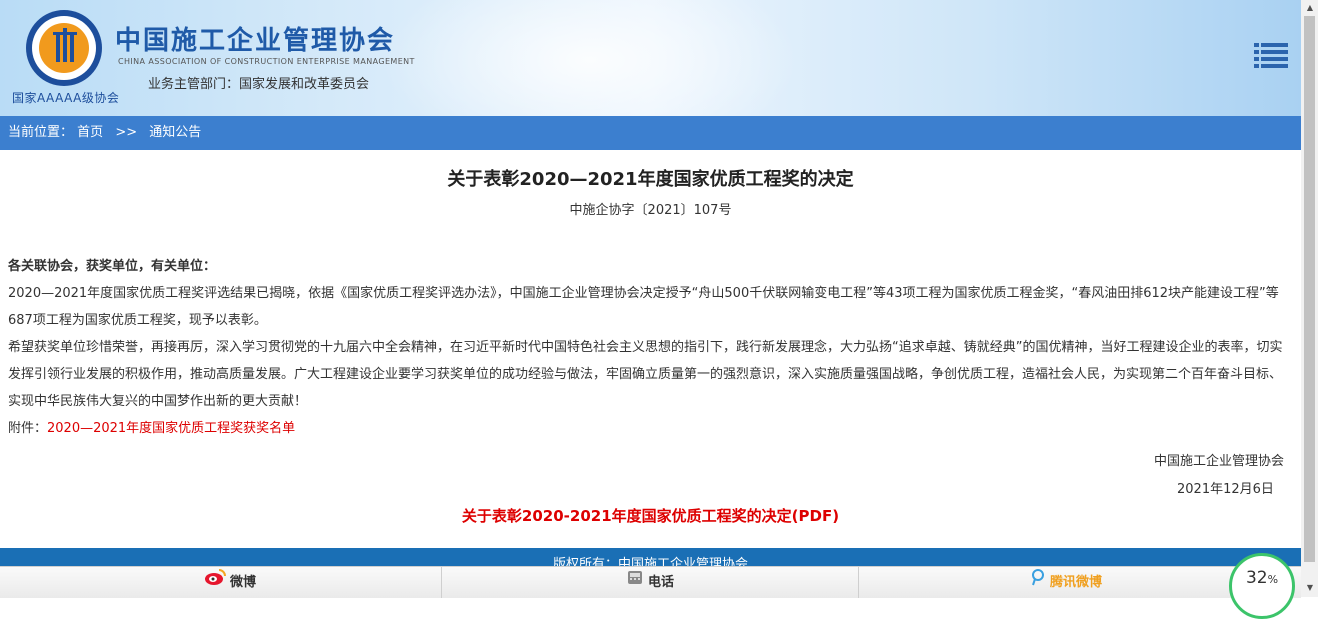 This screenshot has width=1318, height=619. I want to click on attachment-line: 附件：2020—2021年度国家优质工程奖获奖名单, so click(650, 428).